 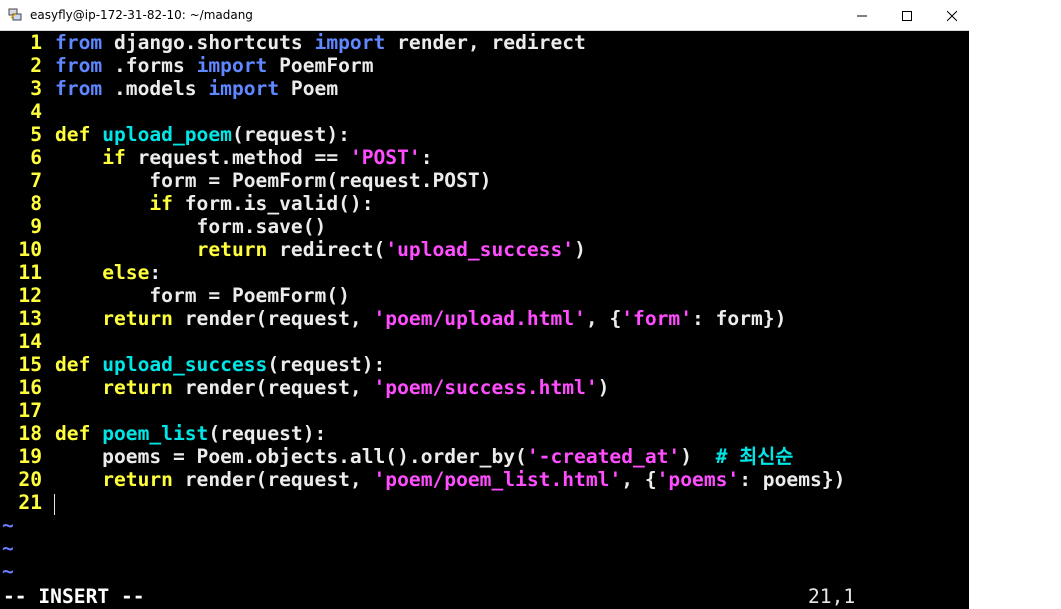 I want to click on token: def, so click(x=73, y=134).